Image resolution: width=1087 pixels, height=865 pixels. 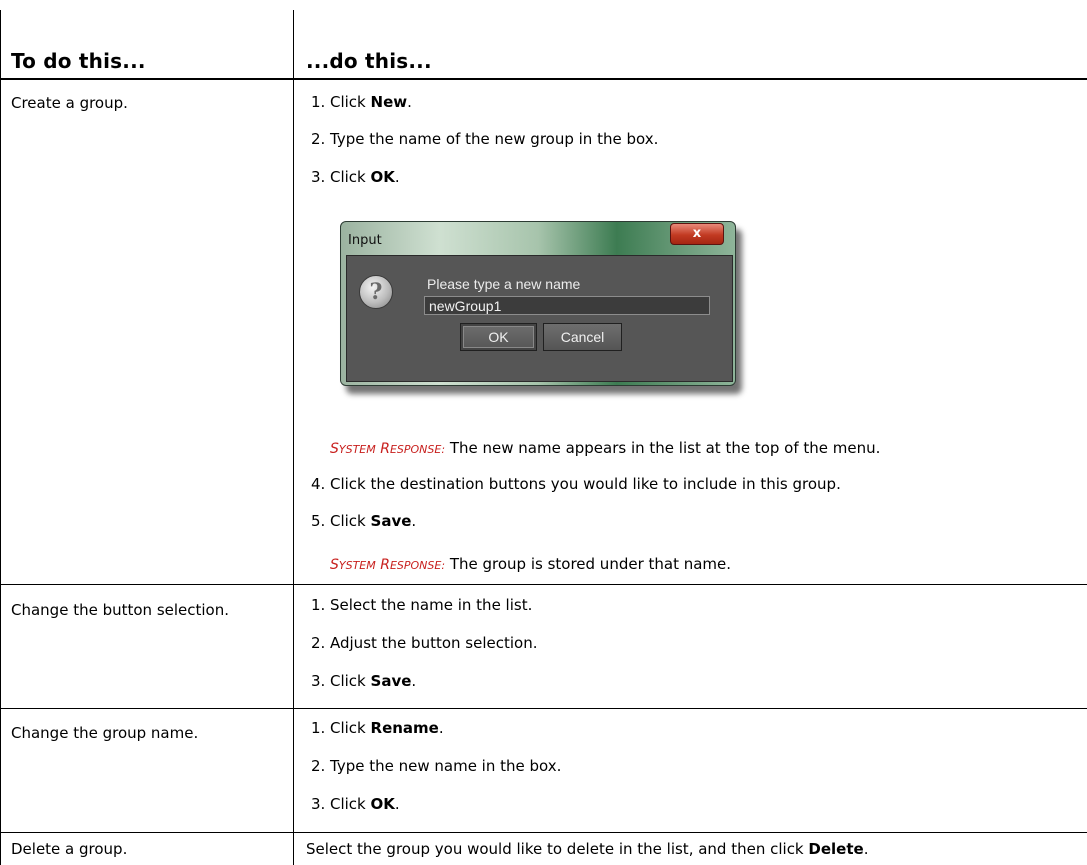 What do you see at coordinates (504, 284) in the screenshot?
I see `dialog-prompt: Please type a new name` at bounding box center [504, 284].